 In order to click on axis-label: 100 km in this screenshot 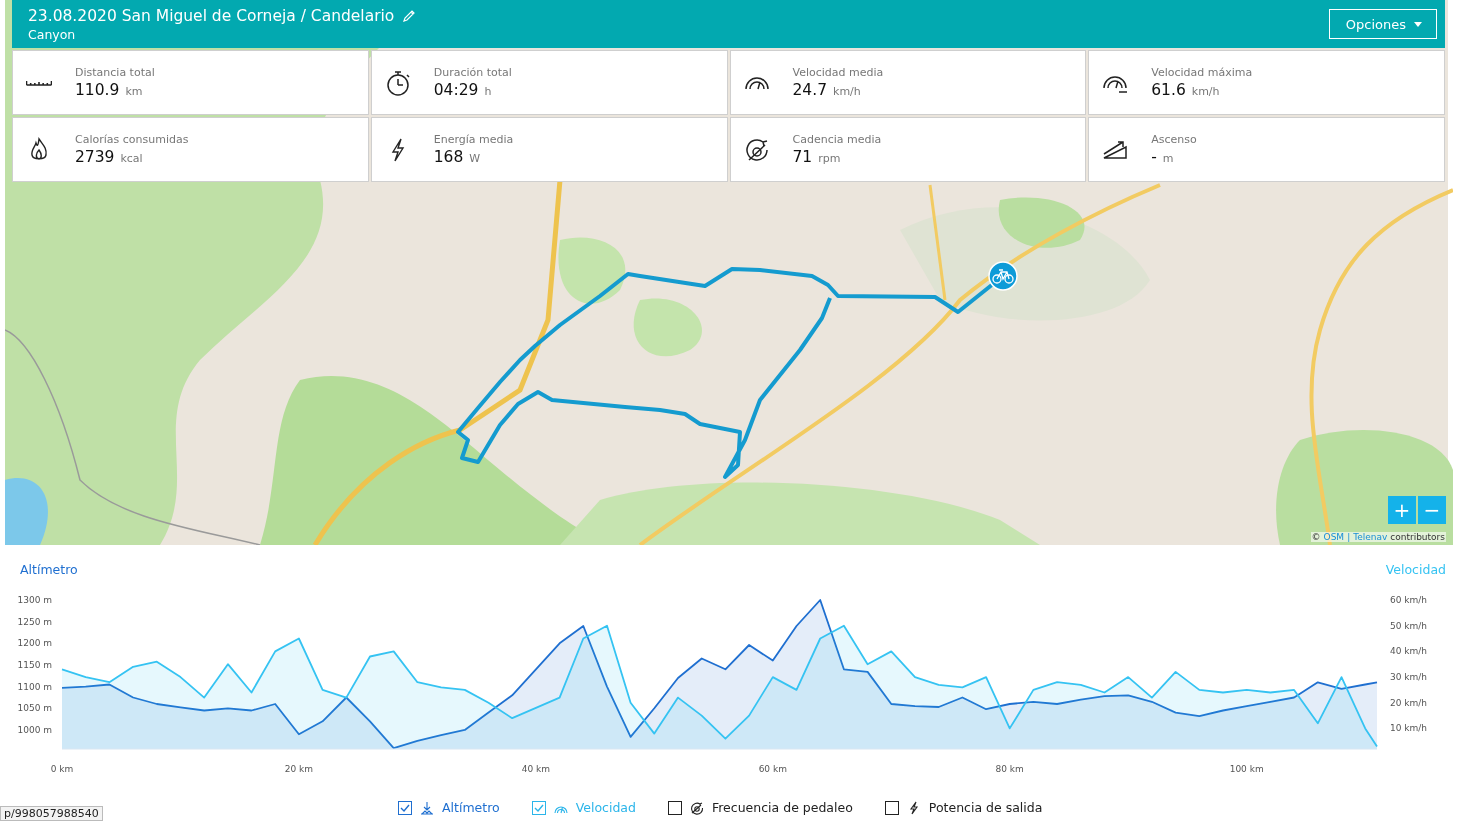, I will do `click(1246, 769)`.